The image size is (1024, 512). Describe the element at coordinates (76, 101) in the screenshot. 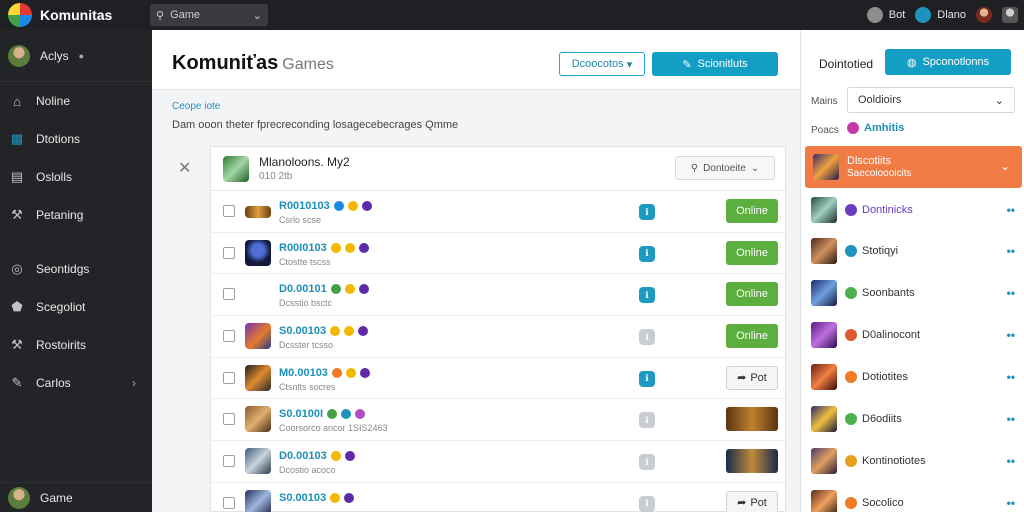

I see `sidebar-item-home: ⌂ Noline` at that location.